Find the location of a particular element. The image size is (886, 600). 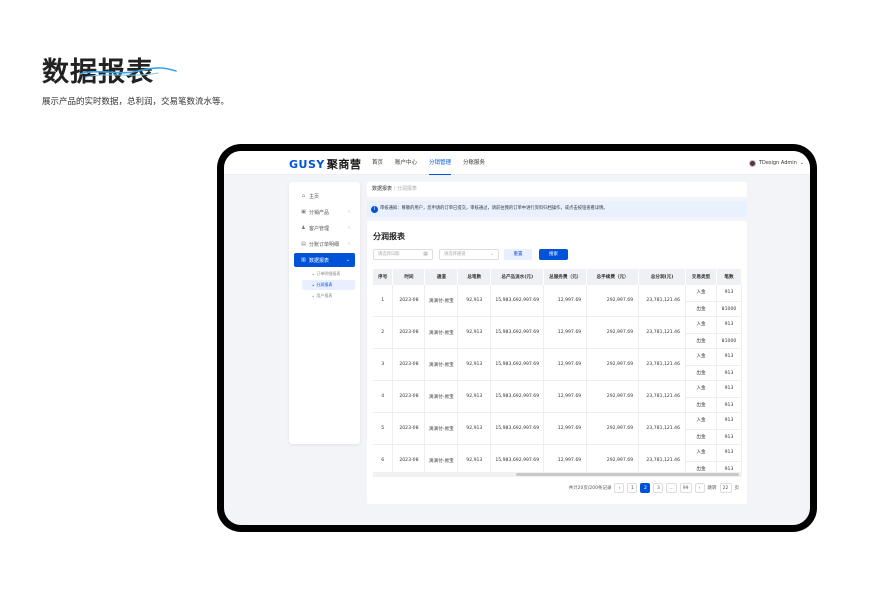

sidebar-subitem-order-report: 订单明细报表 is located at coordinates (328, 274).